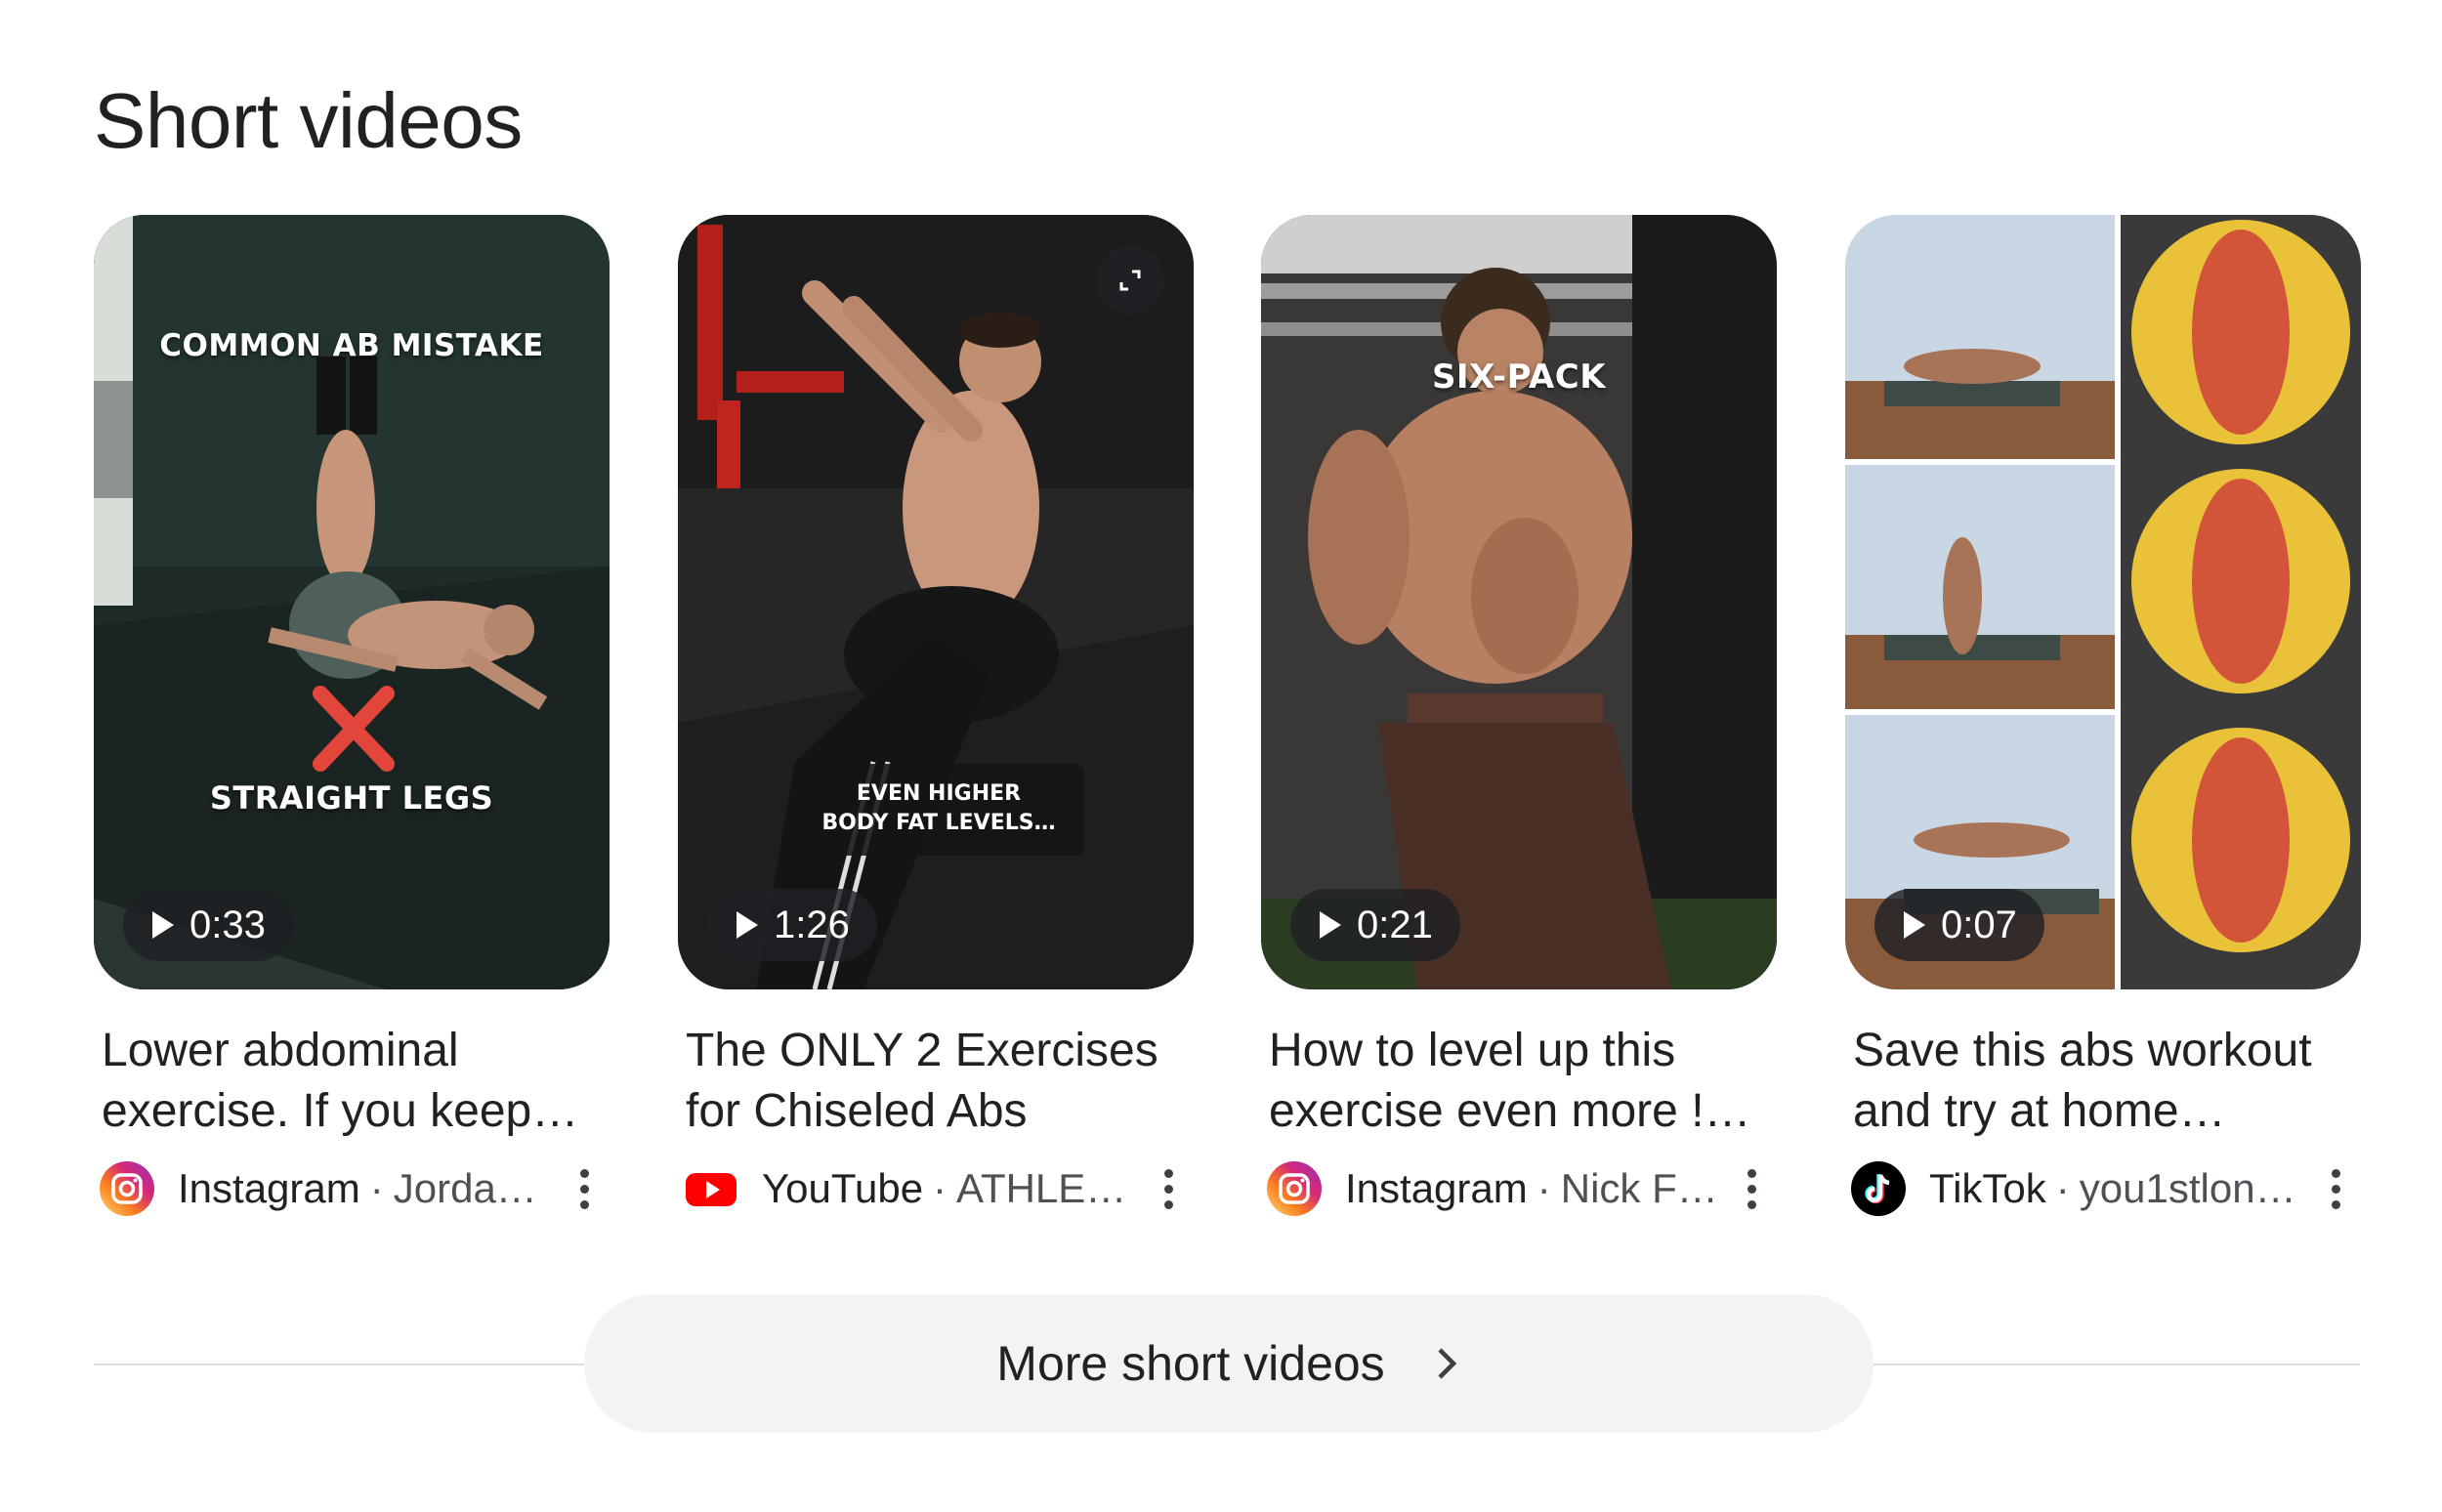  Describe the element at coordinates (1395, 924) in the screenshot. I see `duration-label: 0:21` at that location.